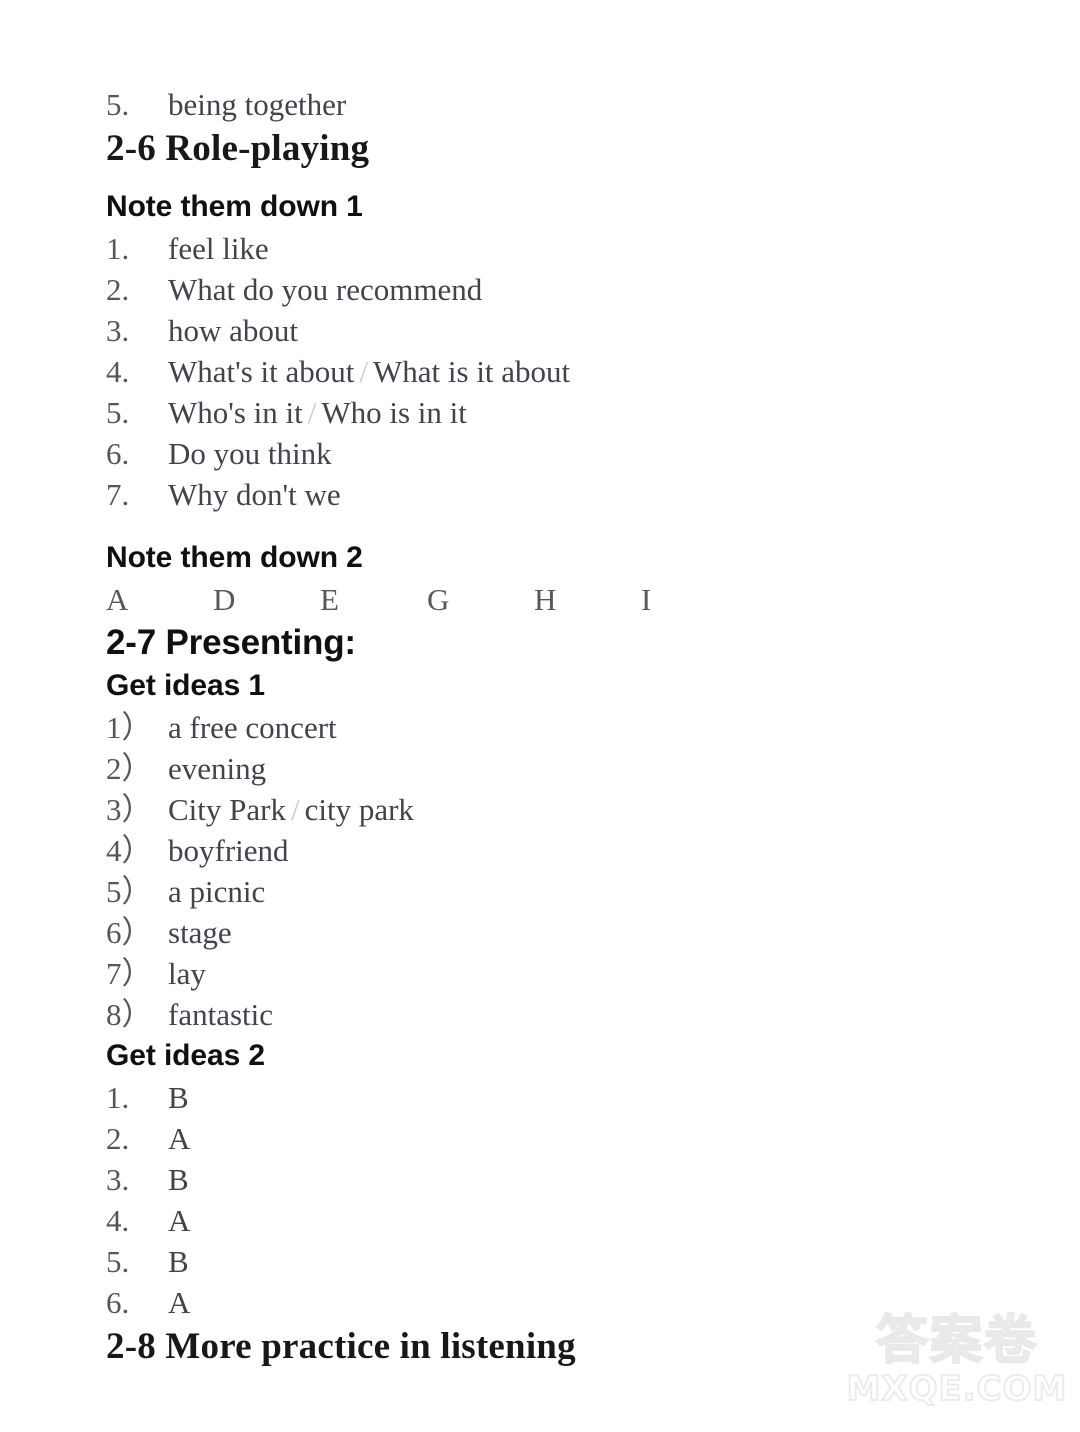 This screenshot has width=1080, height=1432. Describe the element at coordinates (200, 932) in the screenshot. I see `list-item-text: stage` at that location.